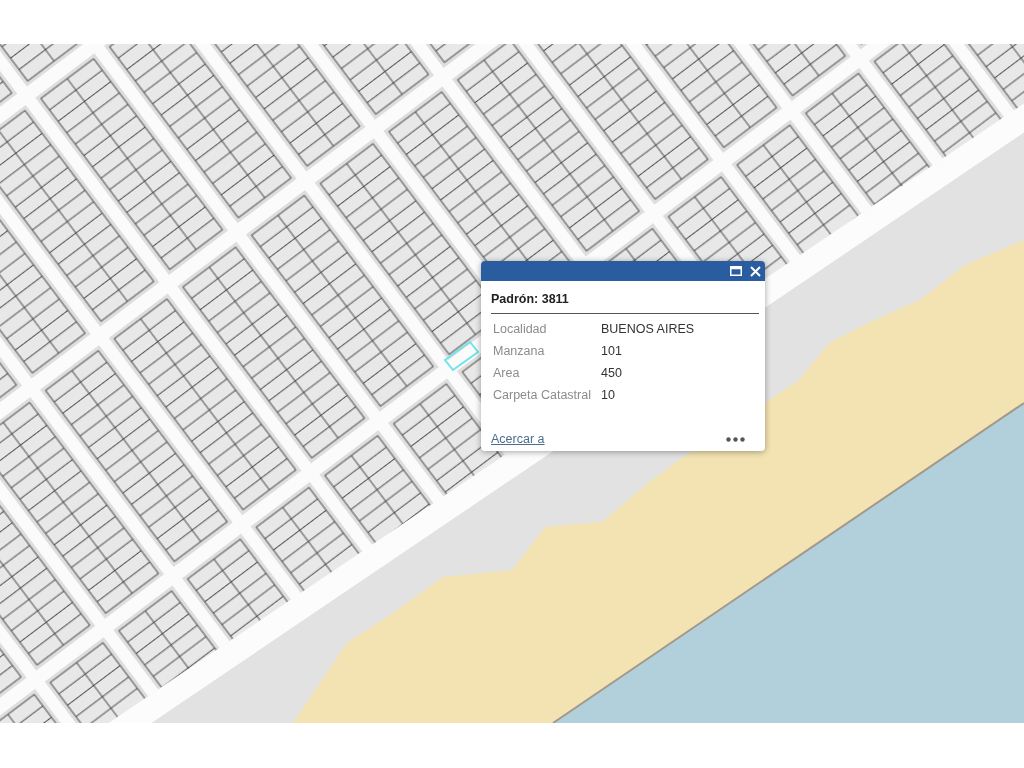 The height and width of the screenshot is (768, 1024). I want to click on field-label: Localidad, so click(520, 329).